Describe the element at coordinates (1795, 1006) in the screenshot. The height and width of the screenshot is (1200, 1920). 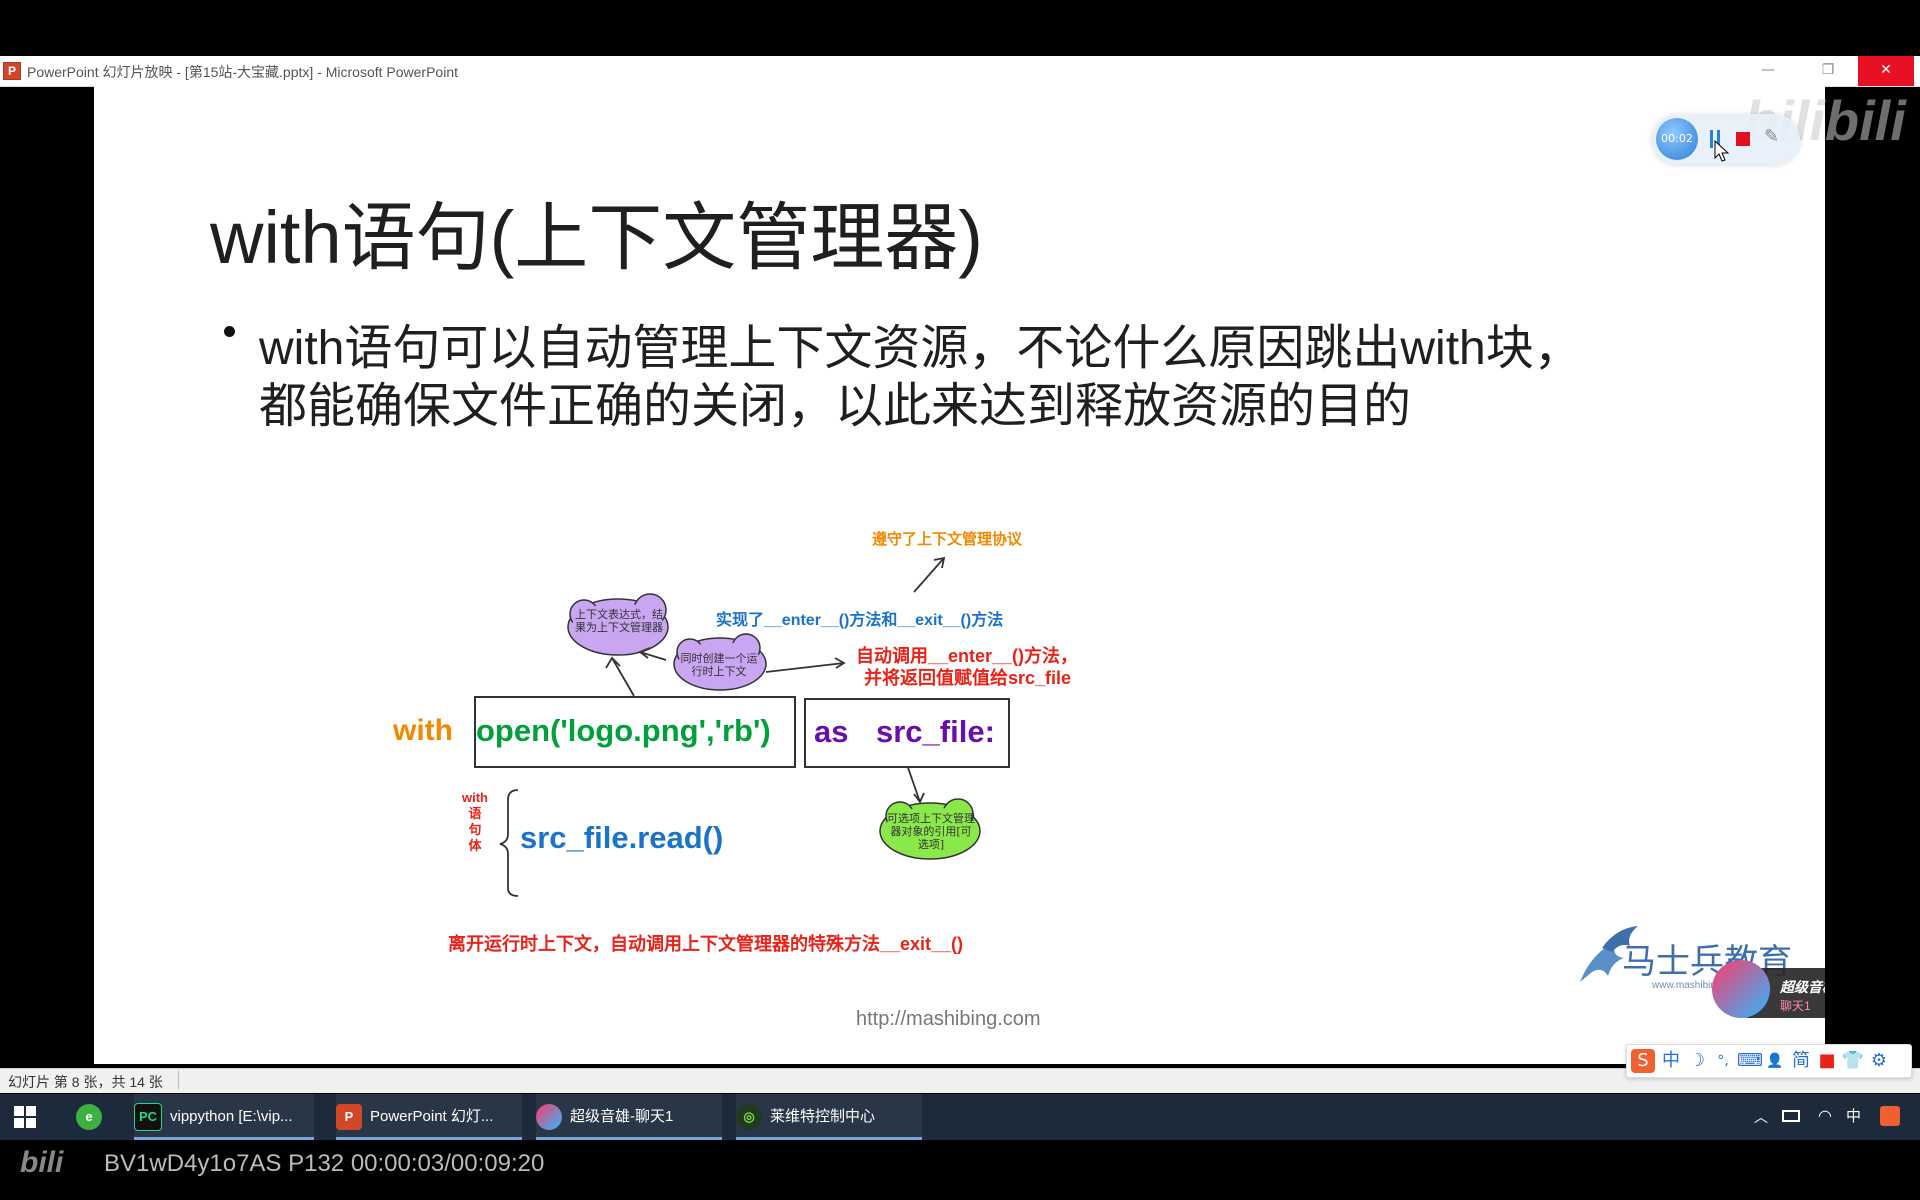
I see `music-popup-subtitle: 聊天1` at that location.